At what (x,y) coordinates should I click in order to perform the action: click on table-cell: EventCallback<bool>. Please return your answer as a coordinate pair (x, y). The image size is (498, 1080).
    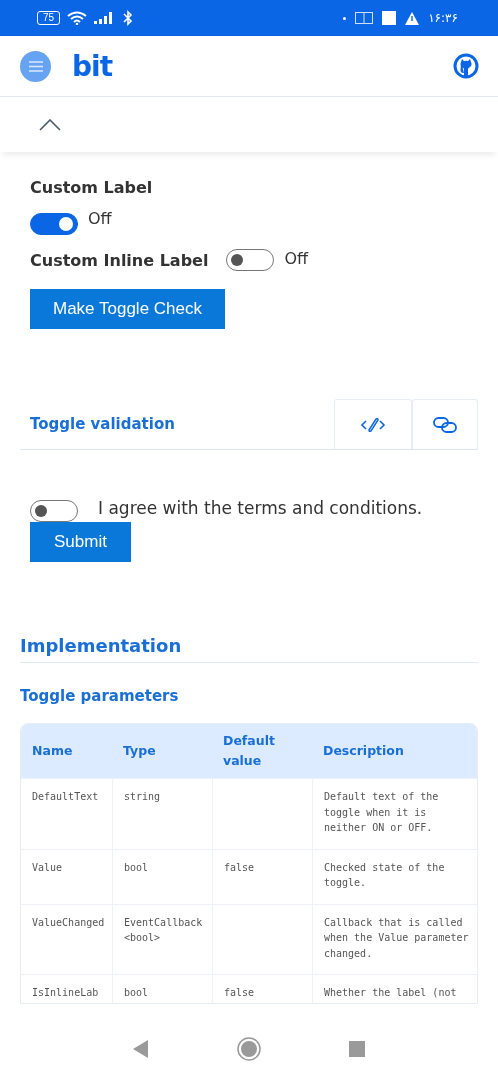
    Looking at the image, I should click on (163, 929).